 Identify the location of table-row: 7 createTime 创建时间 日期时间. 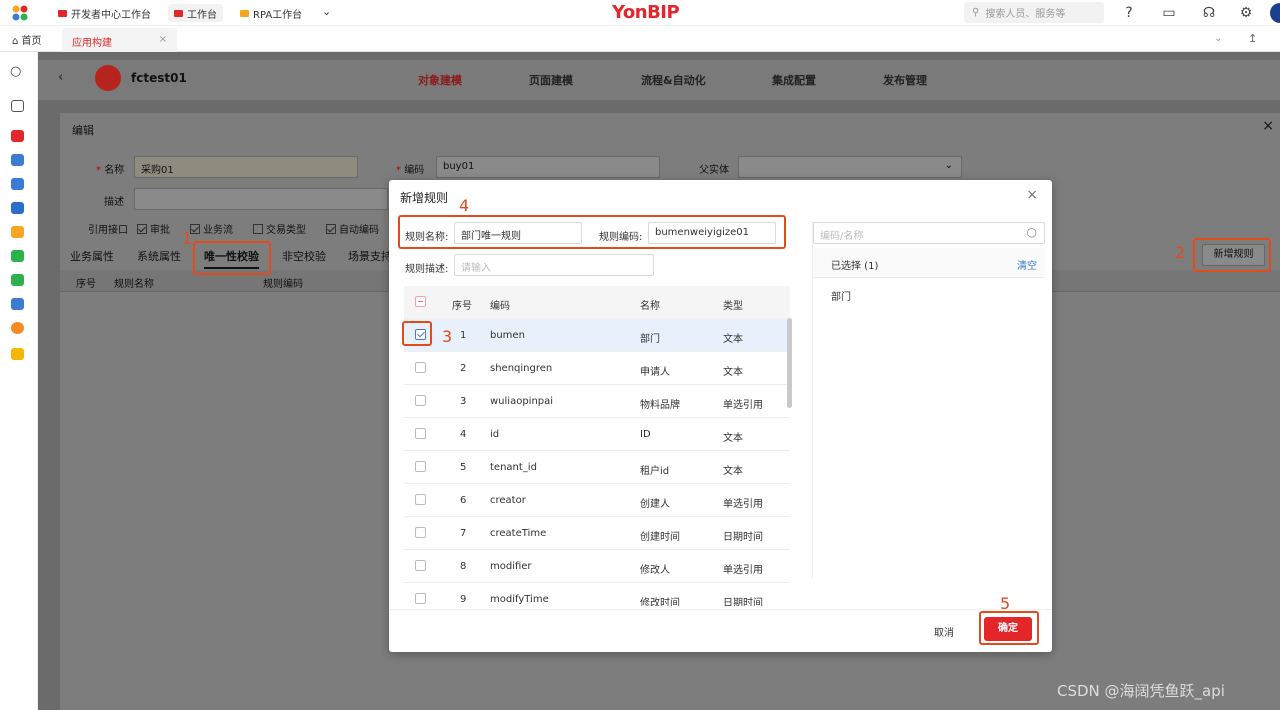
(597, 533).